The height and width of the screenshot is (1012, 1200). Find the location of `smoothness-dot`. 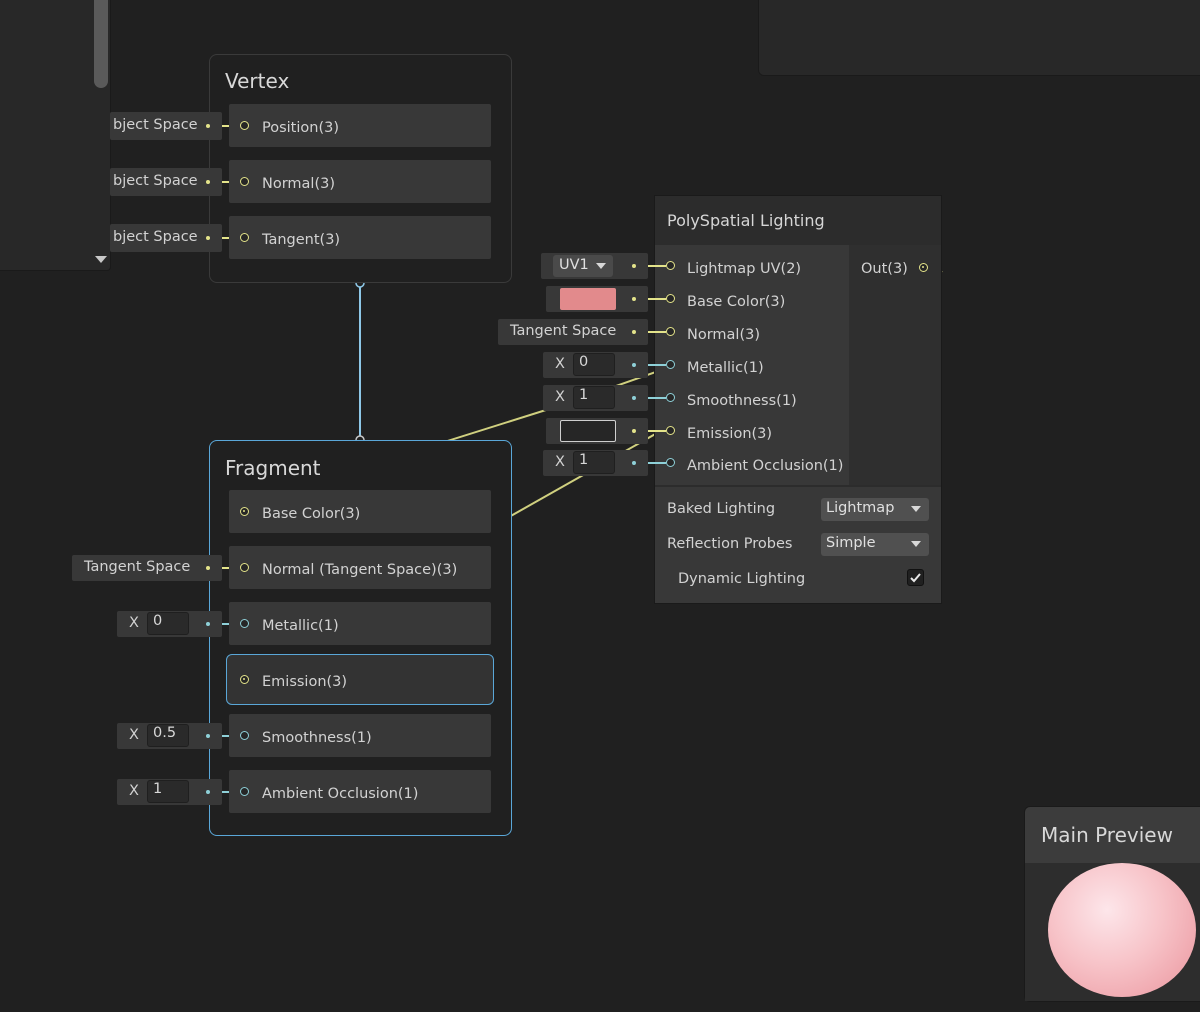

smoothness-dot is located at coordinates (208, 736).